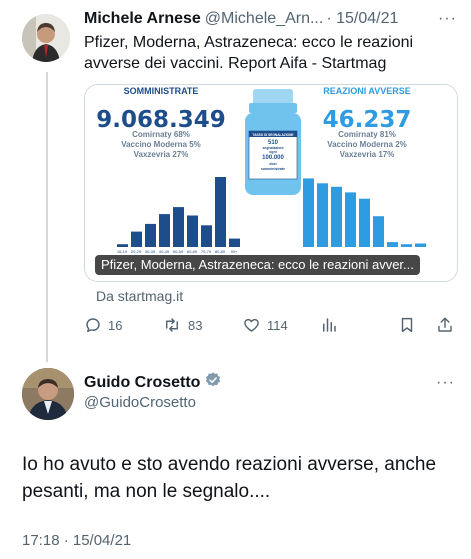  Describe the element at coordinates (76, 540) in the screenshot. I see `main-tweet-timestamp: 17:18 · 15/04/21` at that location.